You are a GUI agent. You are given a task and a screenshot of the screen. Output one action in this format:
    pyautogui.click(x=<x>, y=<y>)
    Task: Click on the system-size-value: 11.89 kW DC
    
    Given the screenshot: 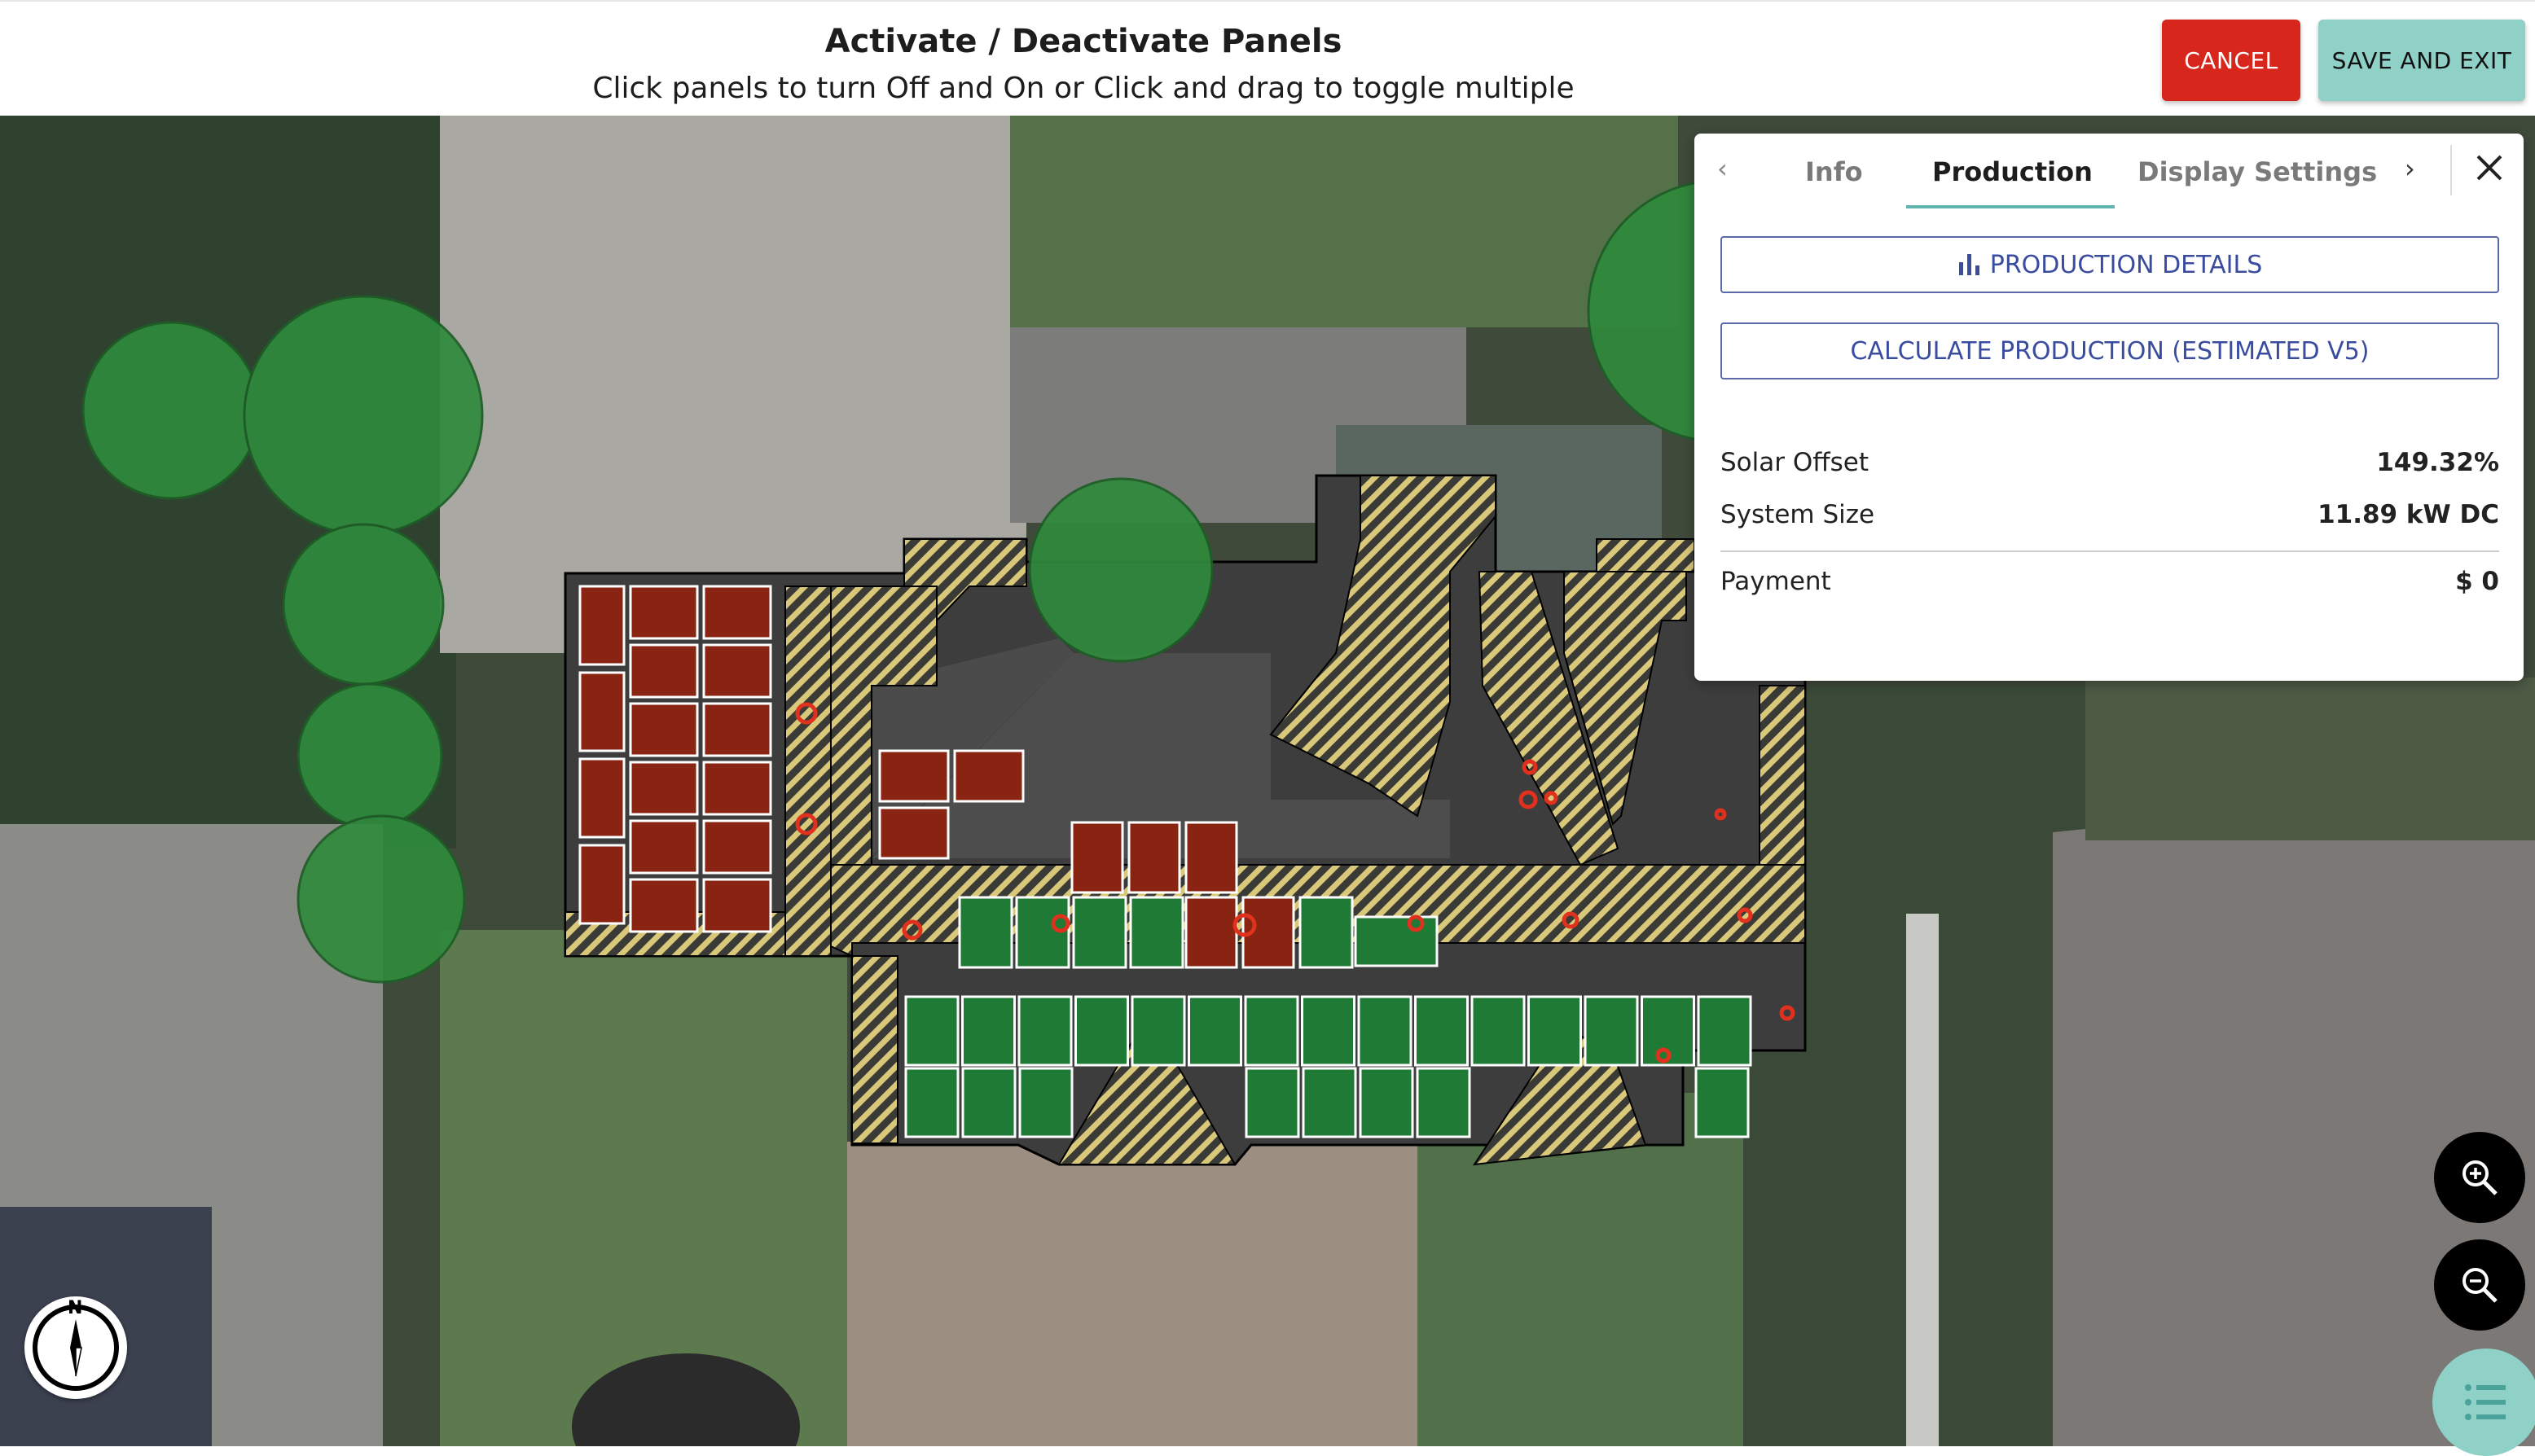 What is the action you would take?
    pyautogui.click(x=2409, y=514)
    